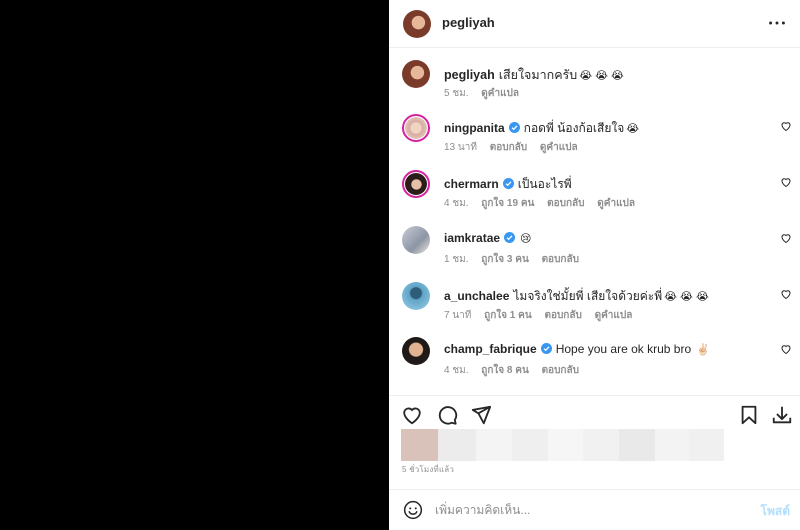  What do you see at coordinates (777, 23) in the screenshot?
I see `more-options-icon` at bounding box center [777, 23].